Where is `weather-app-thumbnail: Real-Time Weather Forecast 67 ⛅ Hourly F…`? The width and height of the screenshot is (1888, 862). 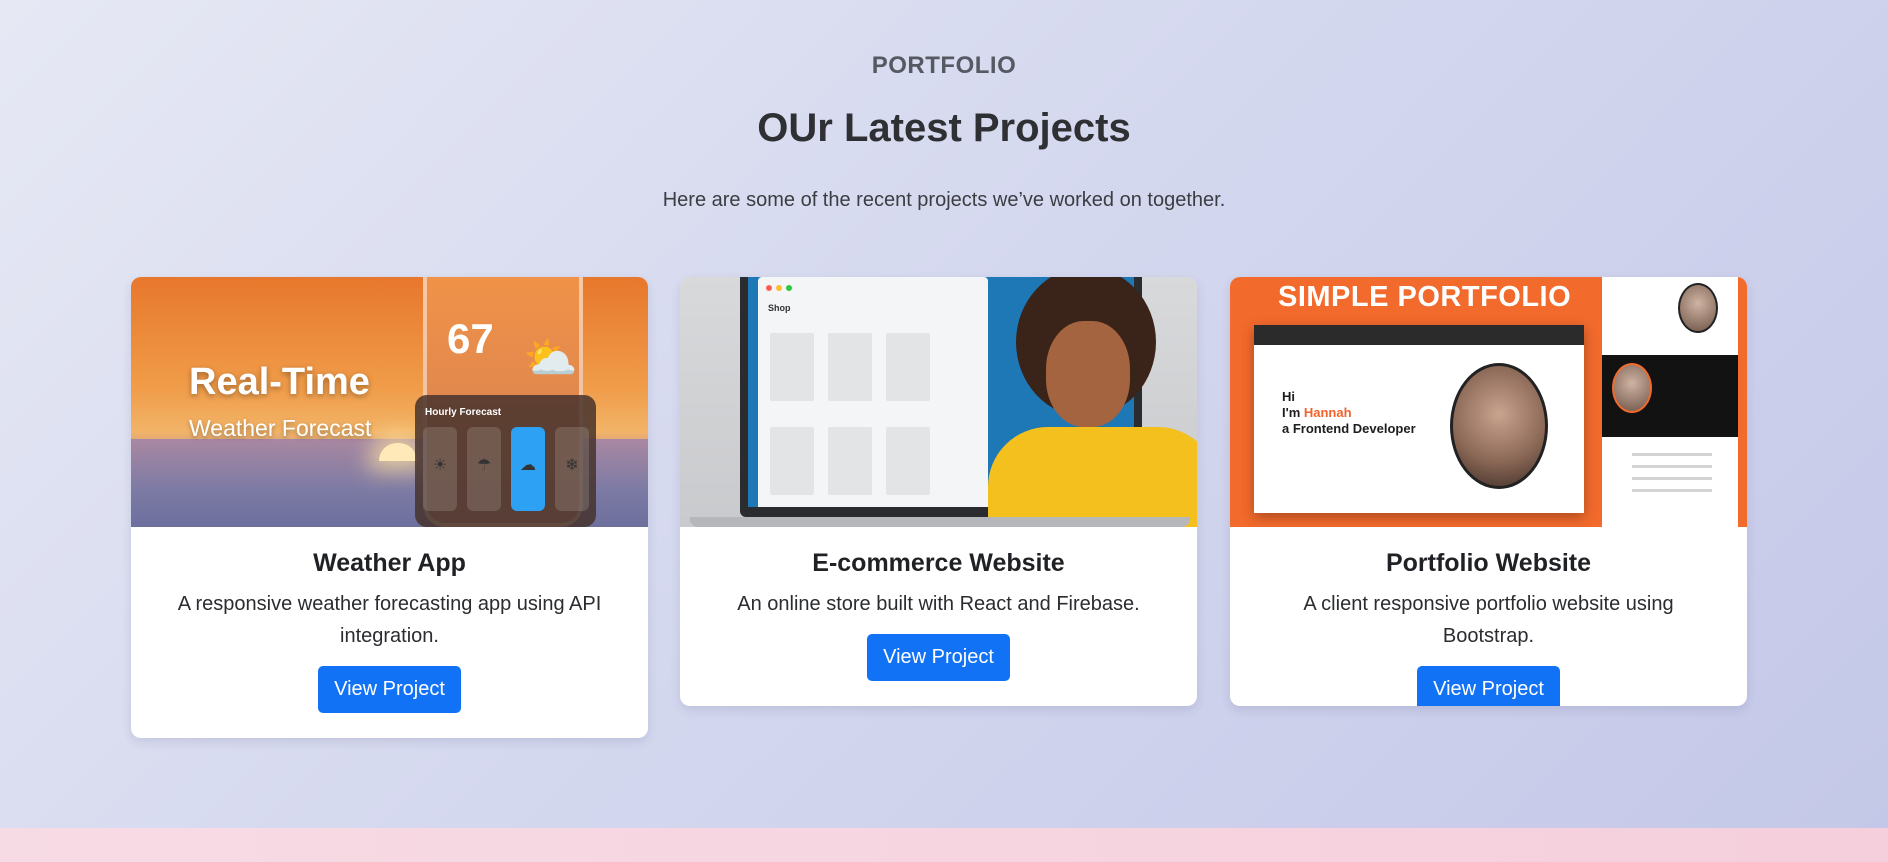 weather-app-thumbnail: Real-Time Weather Forecast 67 ⛅ Hourly F… is located at coordinates (389, 402).